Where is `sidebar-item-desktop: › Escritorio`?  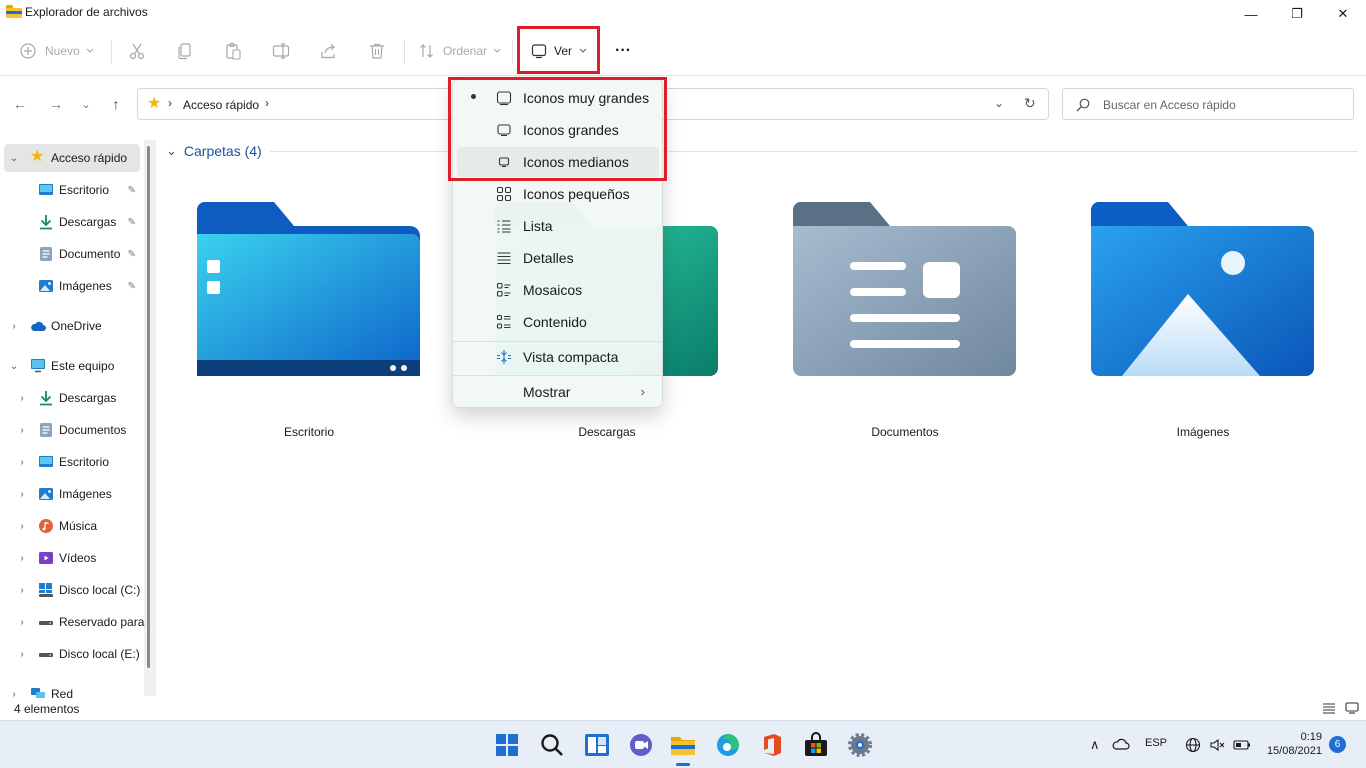
sidebar-item-desktop: › Escritorio is located at coordinates (72, 462).